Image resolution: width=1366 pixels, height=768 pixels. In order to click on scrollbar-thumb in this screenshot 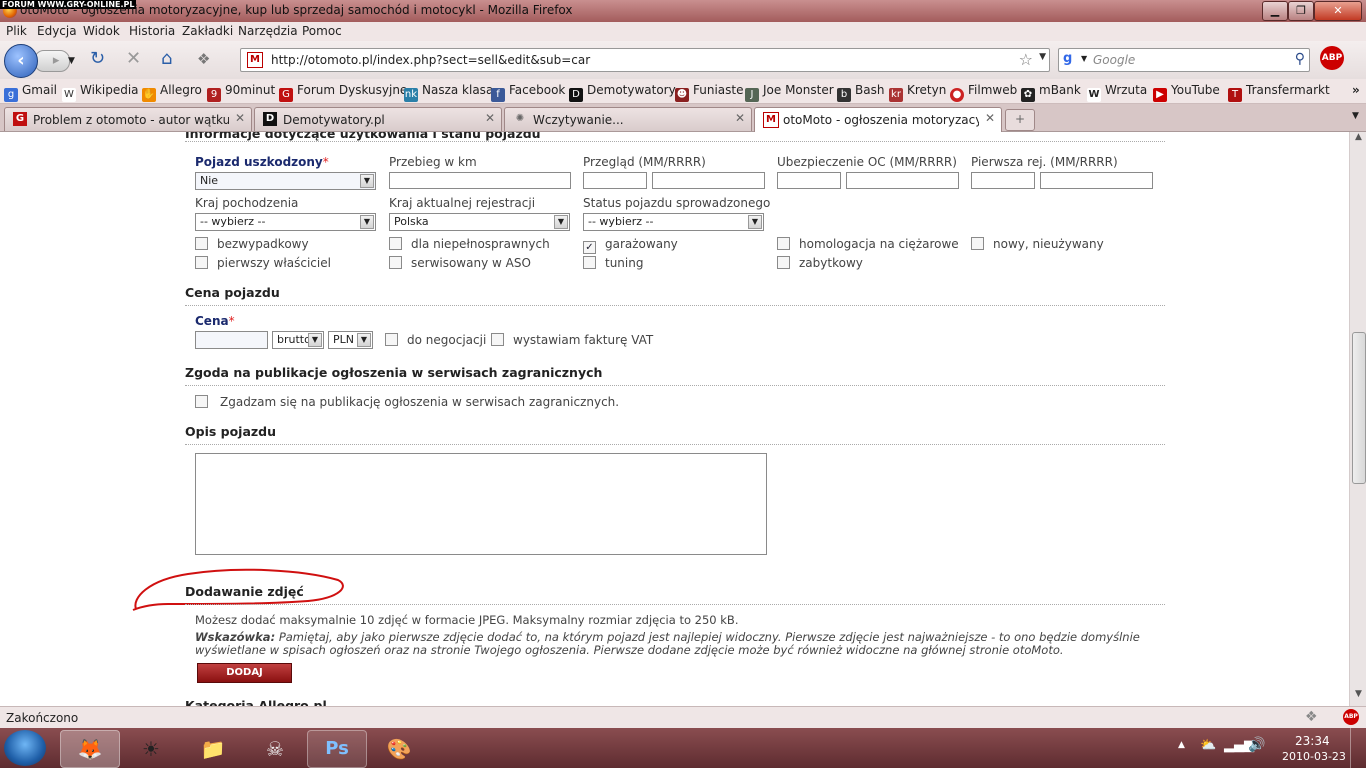, I will do `click(1359, 408)`.